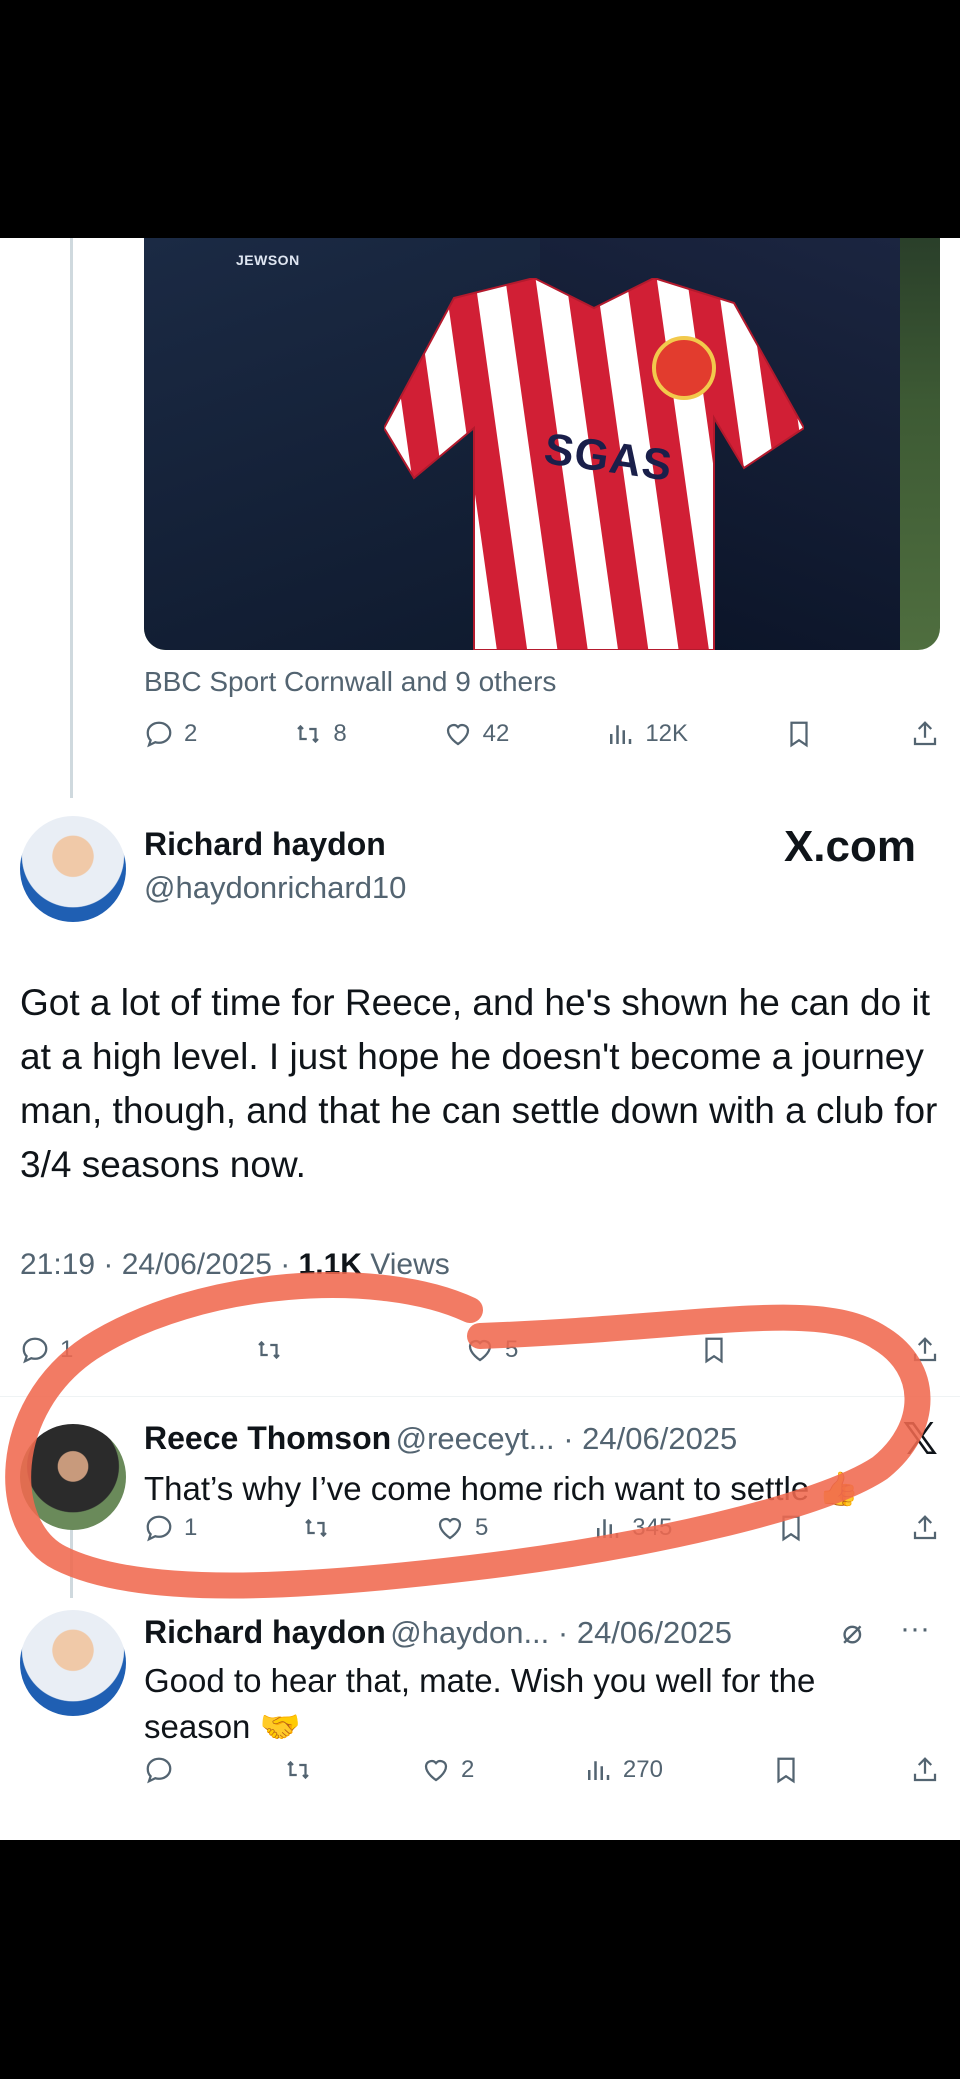 The width and height of the screenshot is (960, 2079). Describe the element at coordinates (542, 734) in the screenshot. I see `original-post-actions: 2 8 42 12K` at that location.